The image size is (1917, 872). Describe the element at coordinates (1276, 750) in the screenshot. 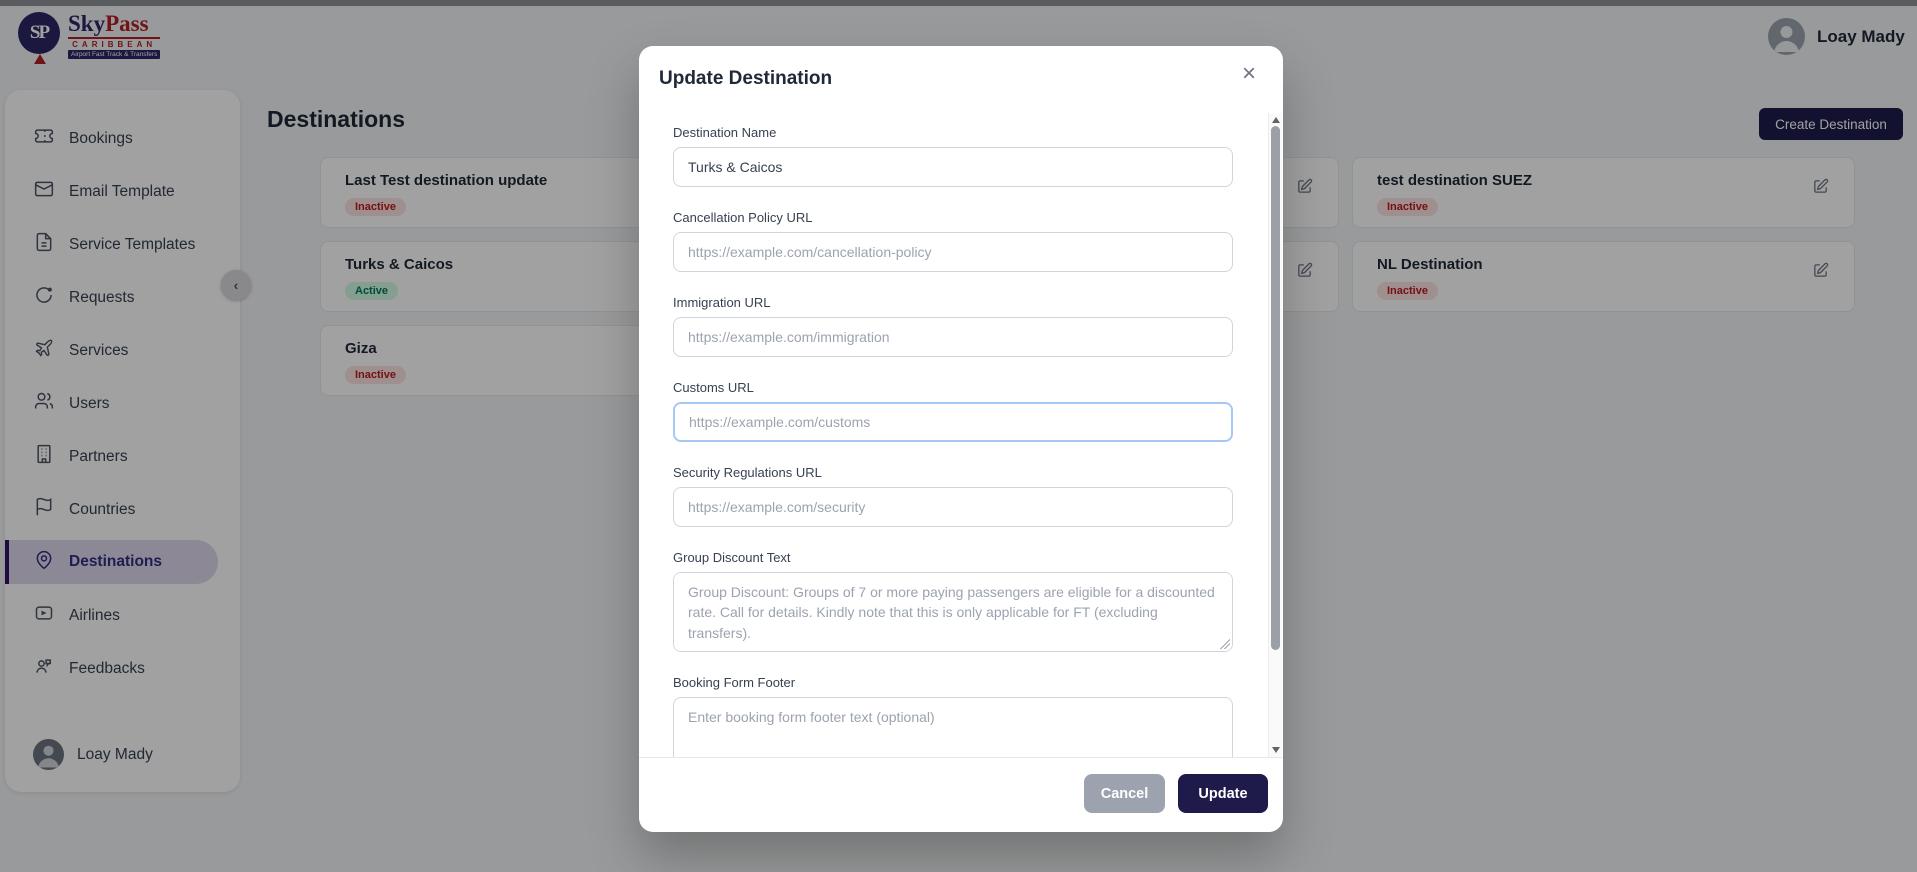

I see `scroll-down-icon` at that location.